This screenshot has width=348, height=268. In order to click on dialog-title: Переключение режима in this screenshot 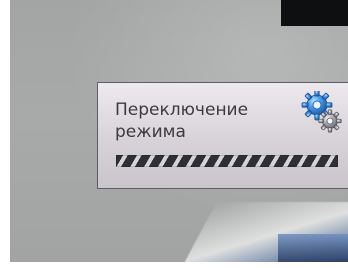, I will do `click(182, 121)`.